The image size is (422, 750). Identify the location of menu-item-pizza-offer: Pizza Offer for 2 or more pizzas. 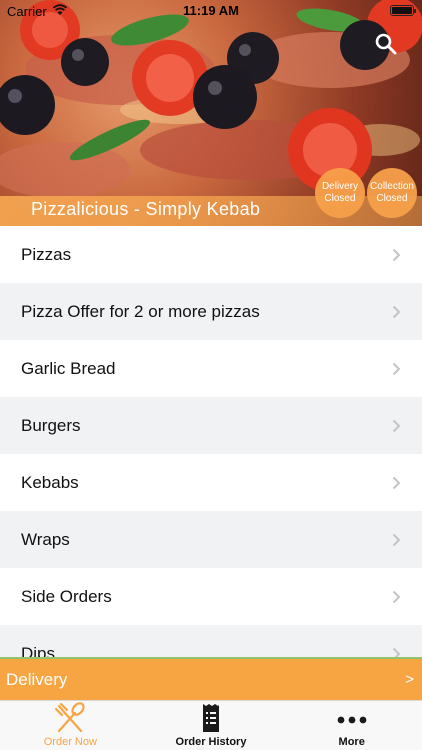
(211, 311).